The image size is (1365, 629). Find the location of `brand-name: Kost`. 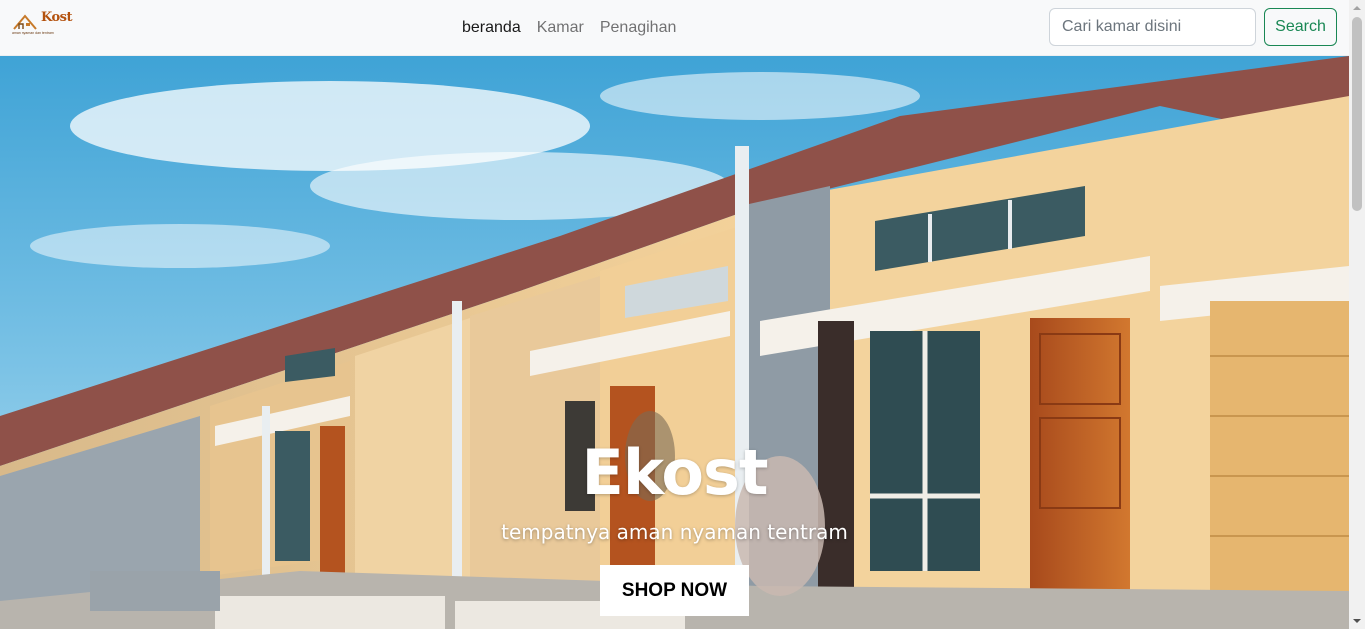

brand-name: Kost is located at coordinates (57, 17).